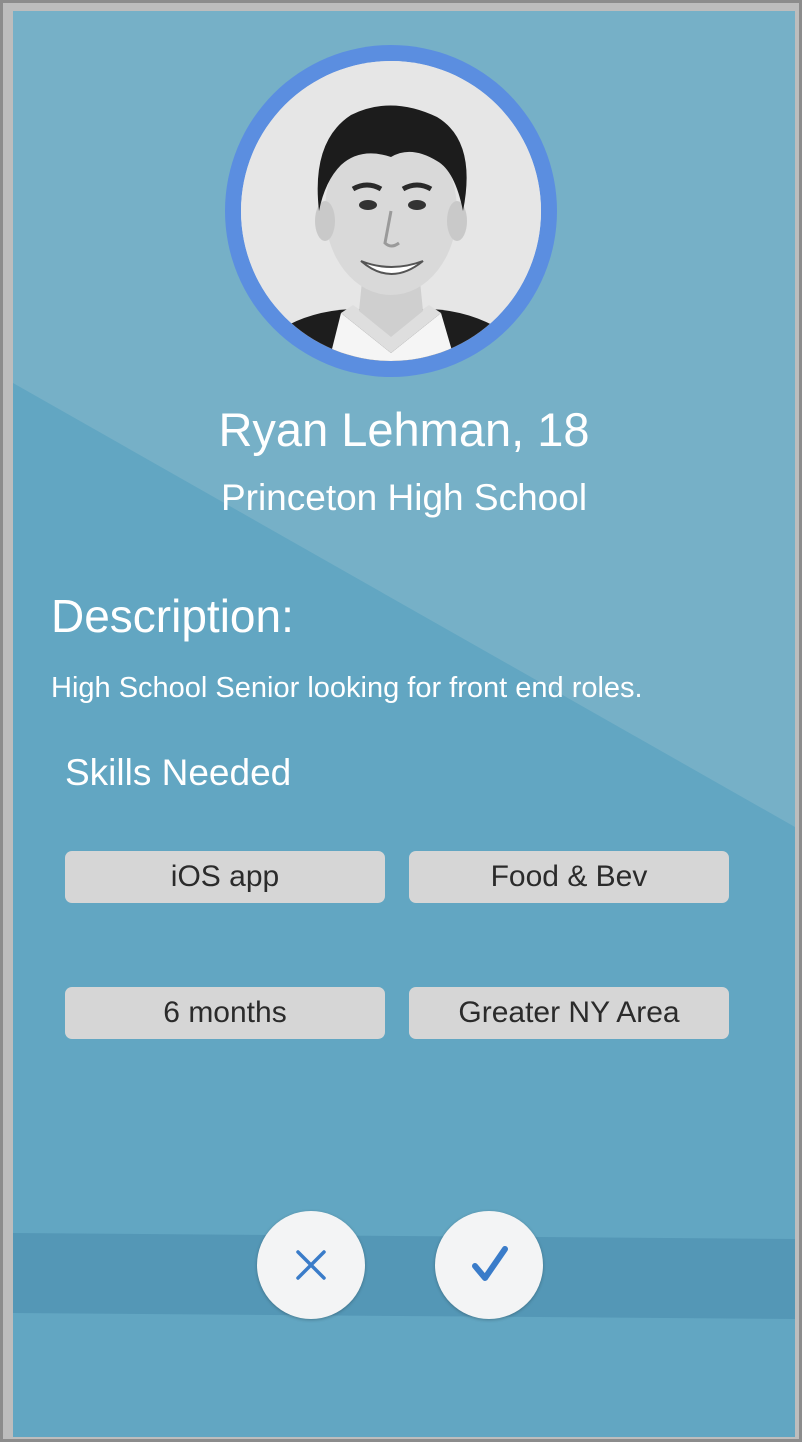  What do you see at coordinates (569, 877) in the screenshot?
I see `skill-tag: Food & Bev` at bounding box center [569, 877].